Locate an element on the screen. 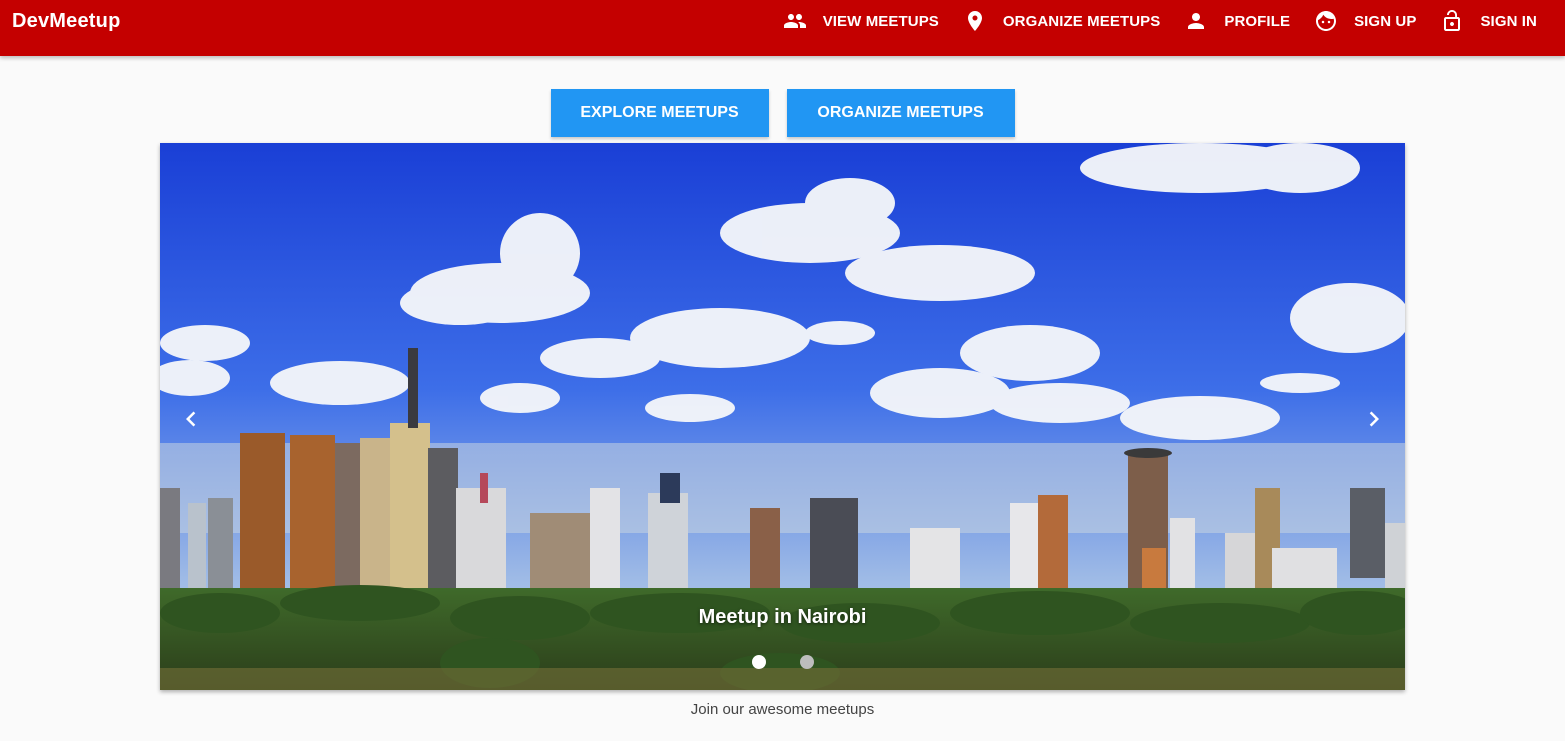 Image resolution: width=1565 pixels, height=741 pixels. person-icon is located at coordinates (1196, 21).